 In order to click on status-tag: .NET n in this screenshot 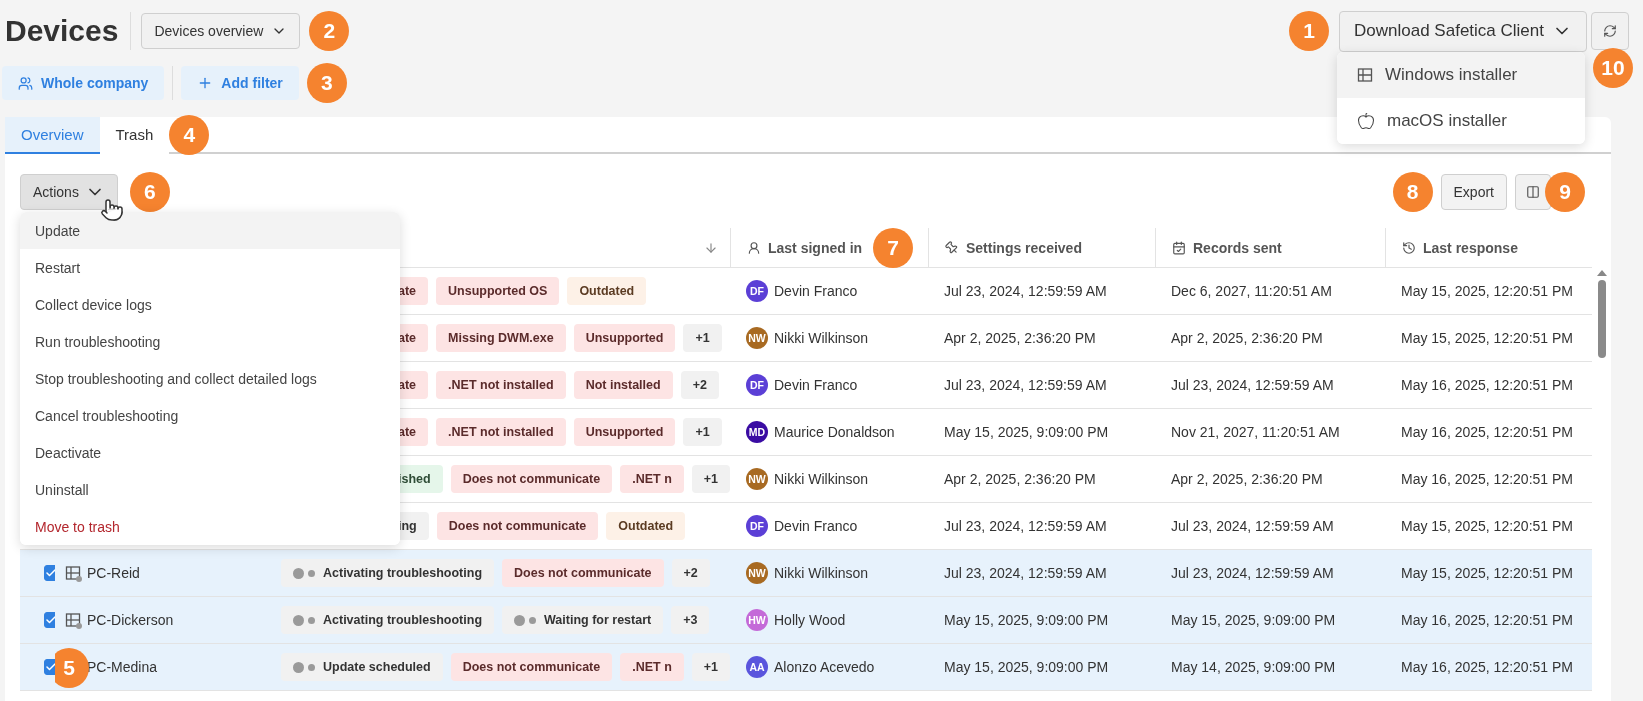, I will do `click(652, 479)`.